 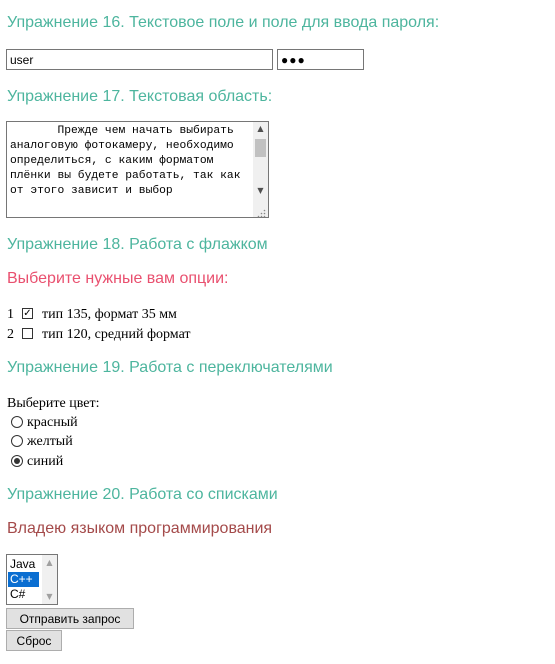 What do you see at coordinates (70, 618) in the screenshot?
I see `submit-button: Отправить запрос` at bounding box center [70, 618].